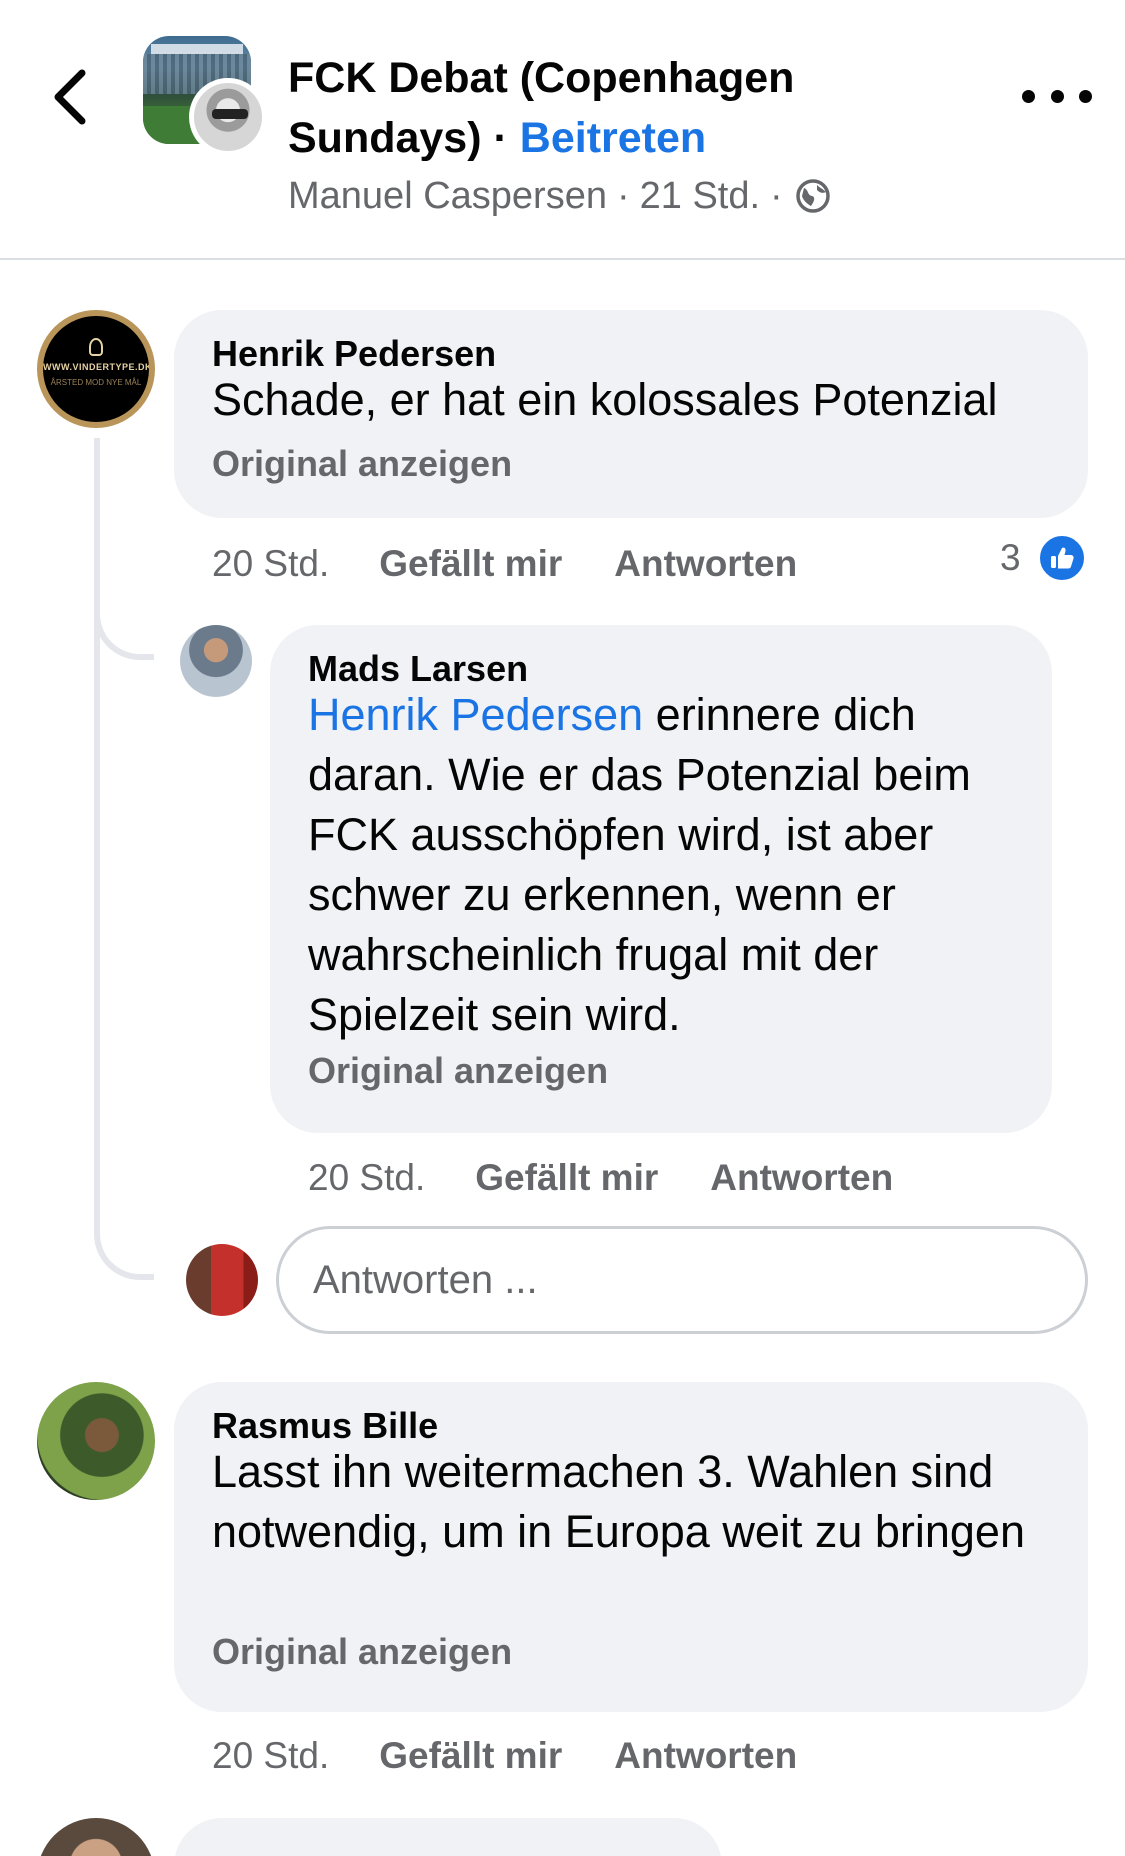  What do you see at coordinates (1057, 96) in the screenshot?
I see `more-options-button` at bounding box center [1057, 96].